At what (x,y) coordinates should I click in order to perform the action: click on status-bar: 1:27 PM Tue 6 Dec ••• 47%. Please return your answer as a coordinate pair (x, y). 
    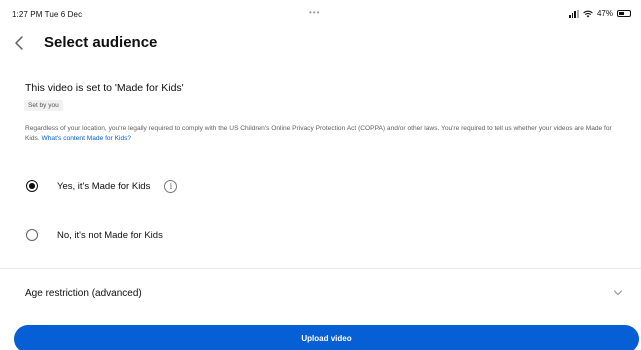
    Looking at the image, I should click on (320, 13).